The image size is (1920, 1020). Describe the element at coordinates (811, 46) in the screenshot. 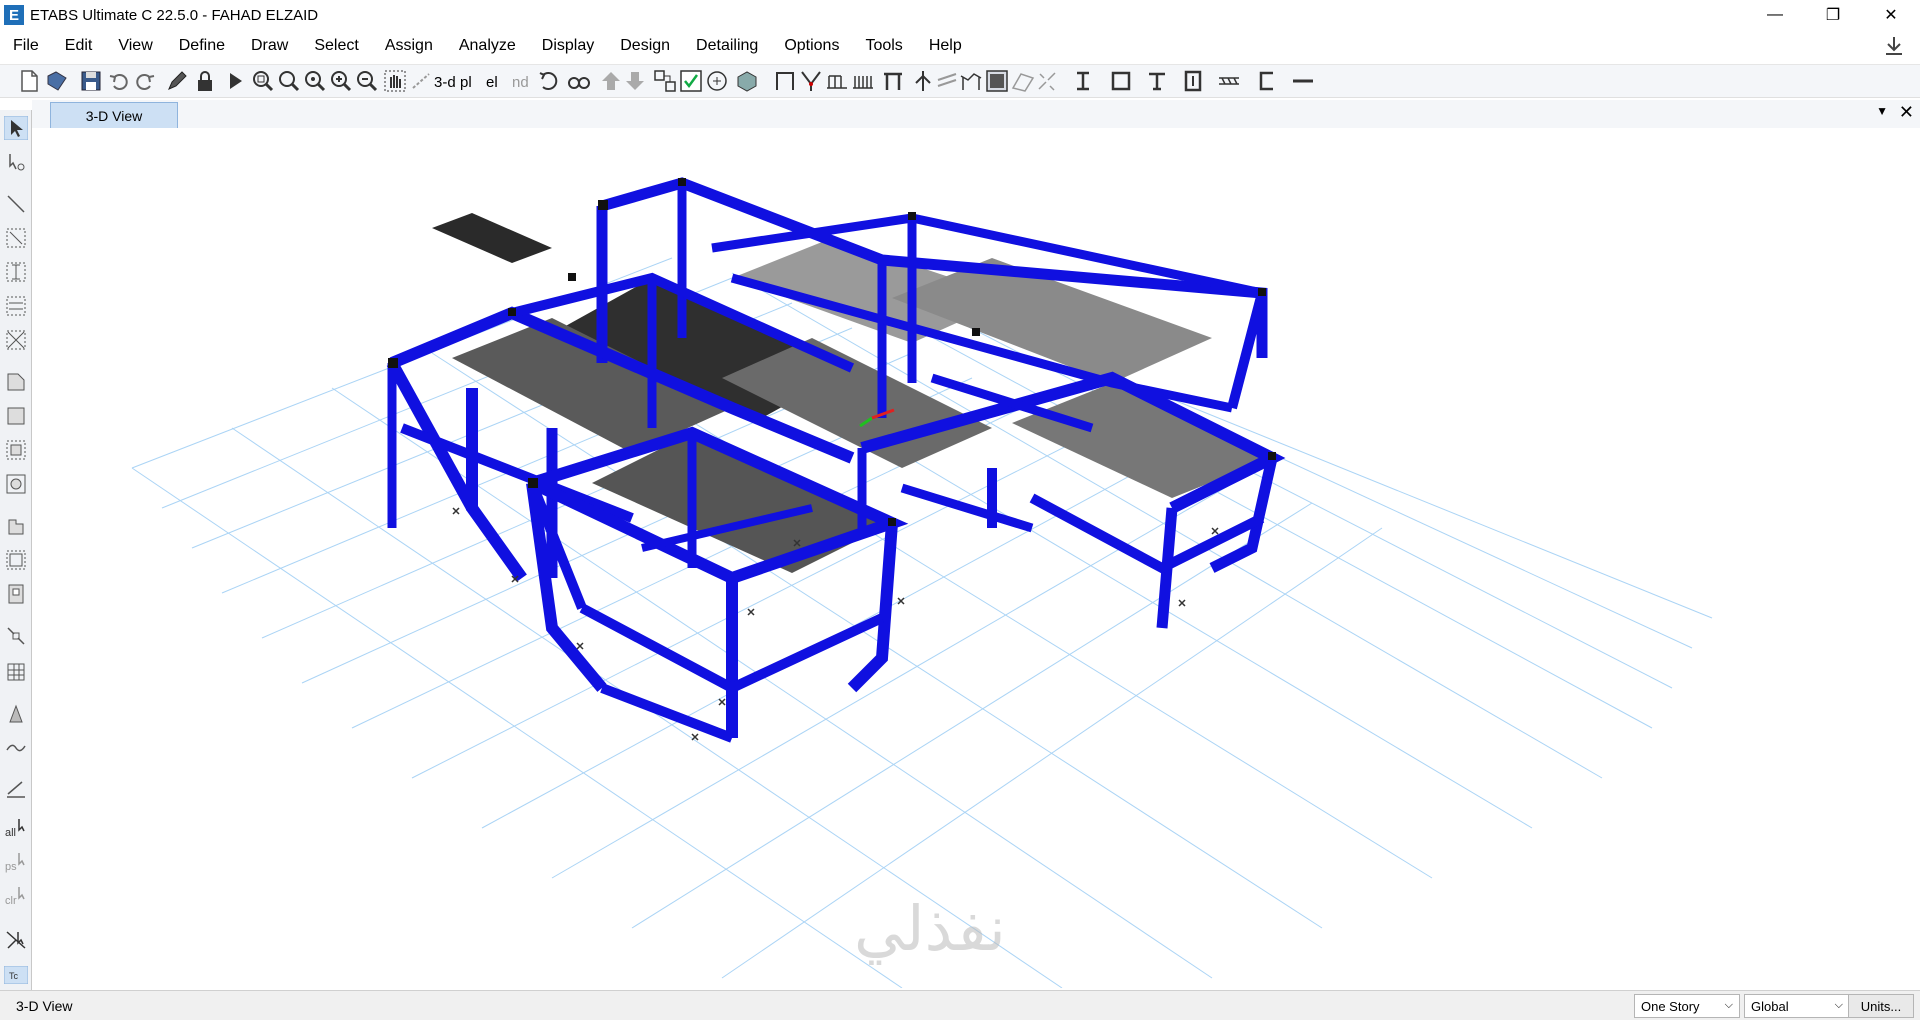

I see `menu-options: Options` at that location.